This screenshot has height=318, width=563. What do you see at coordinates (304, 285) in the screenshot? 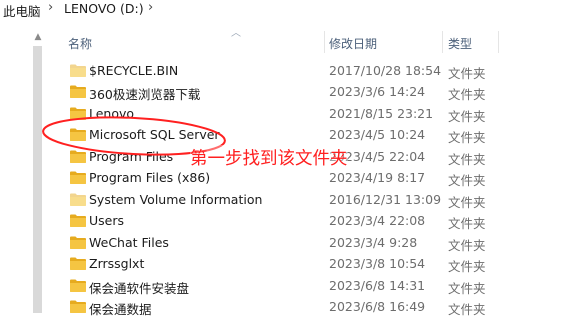
I see `file-row: 保会通软件安装盘 2023/6/8 14:31 文件夹` at bounding box center [304, 285].